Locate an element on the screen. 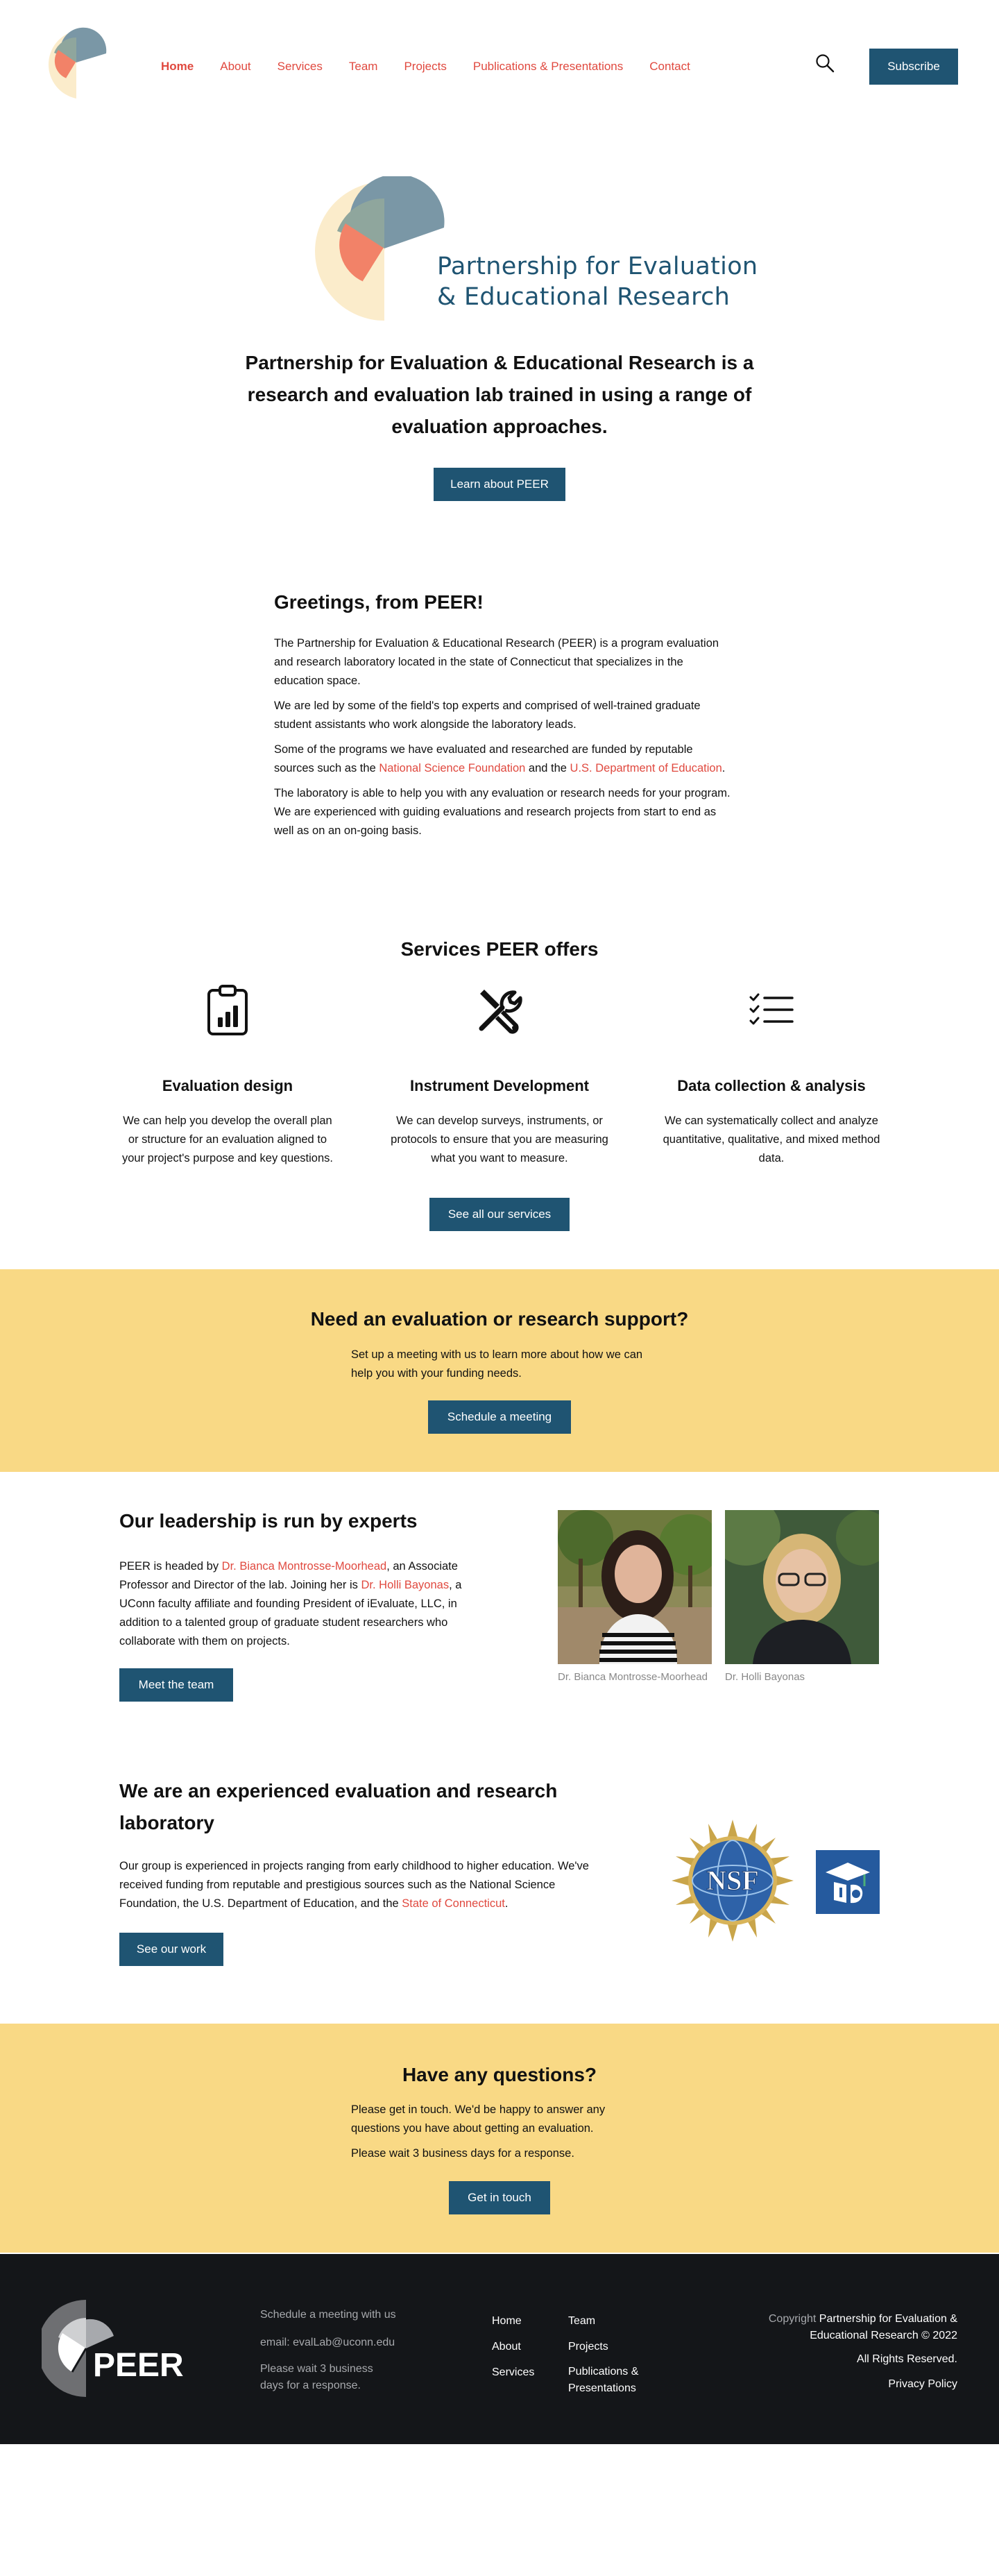 The image size is (999, 2576). subscribe-button: Subscribe is located at coordinates (913, 67).